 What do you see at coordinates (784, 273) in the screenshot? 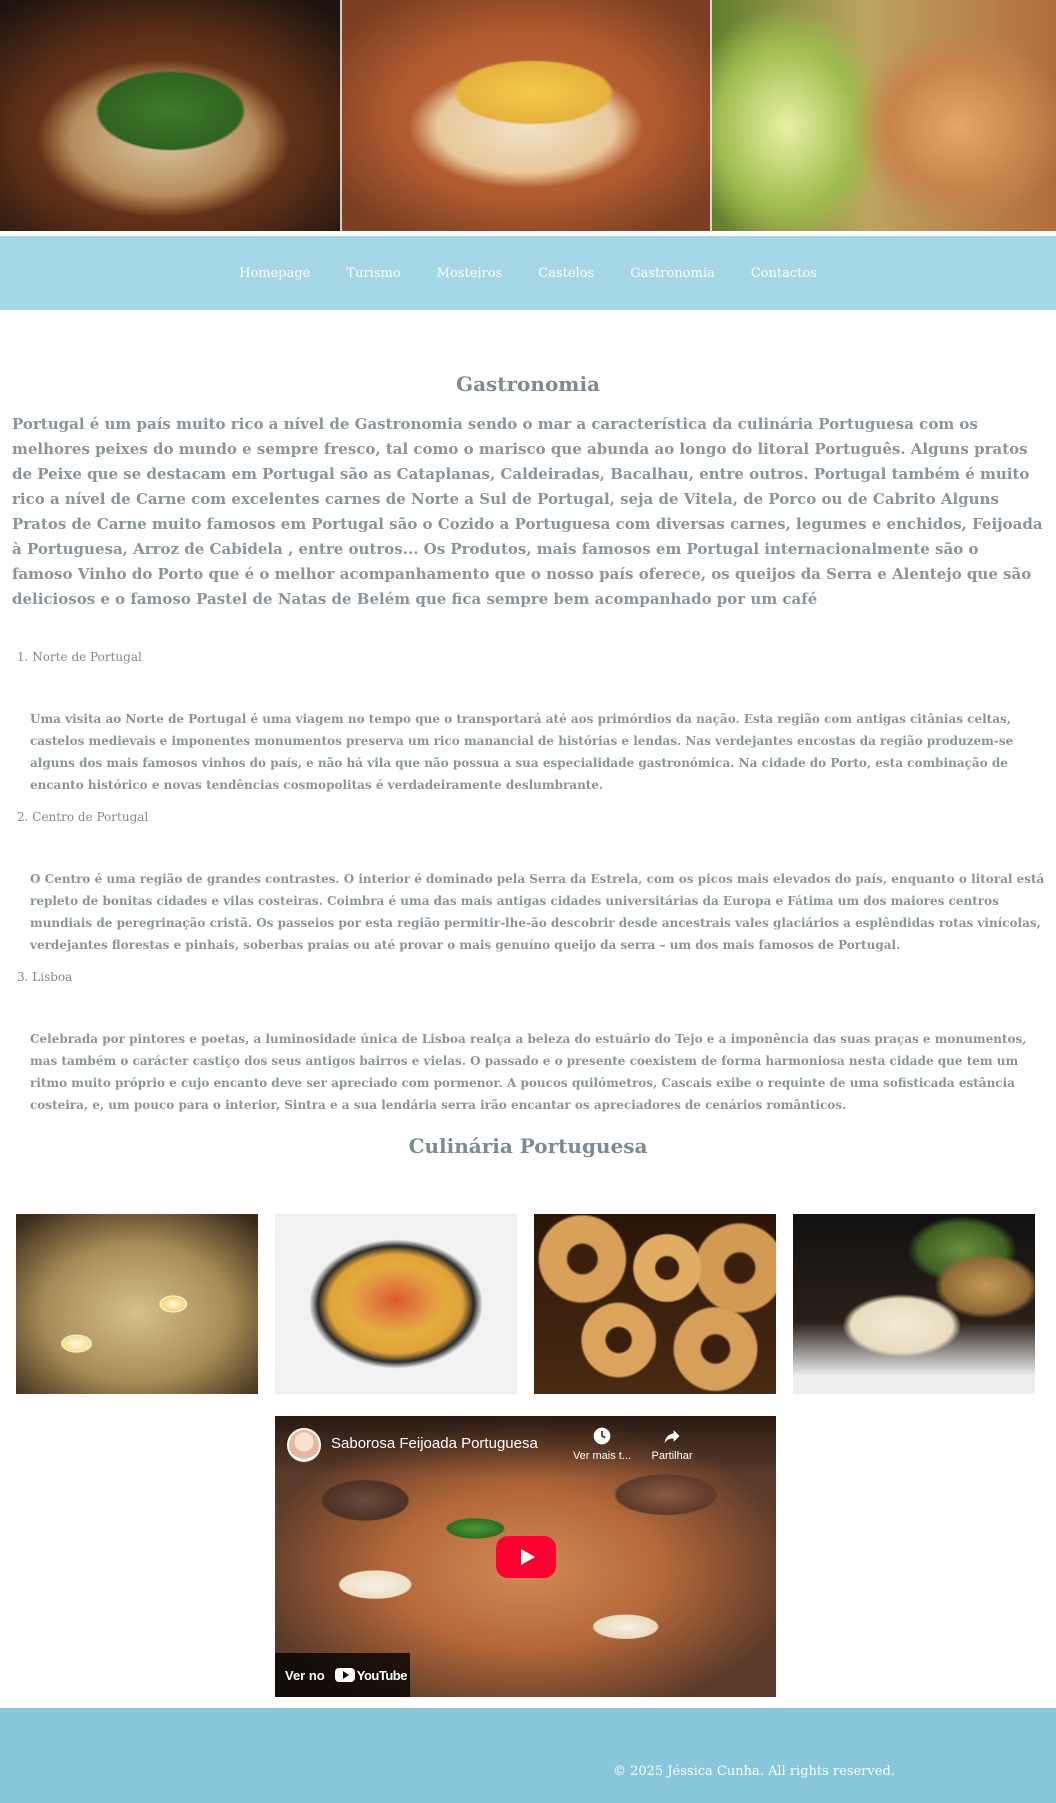
I see `nav-contactos: Contactos` at bounding box center [784, 273].